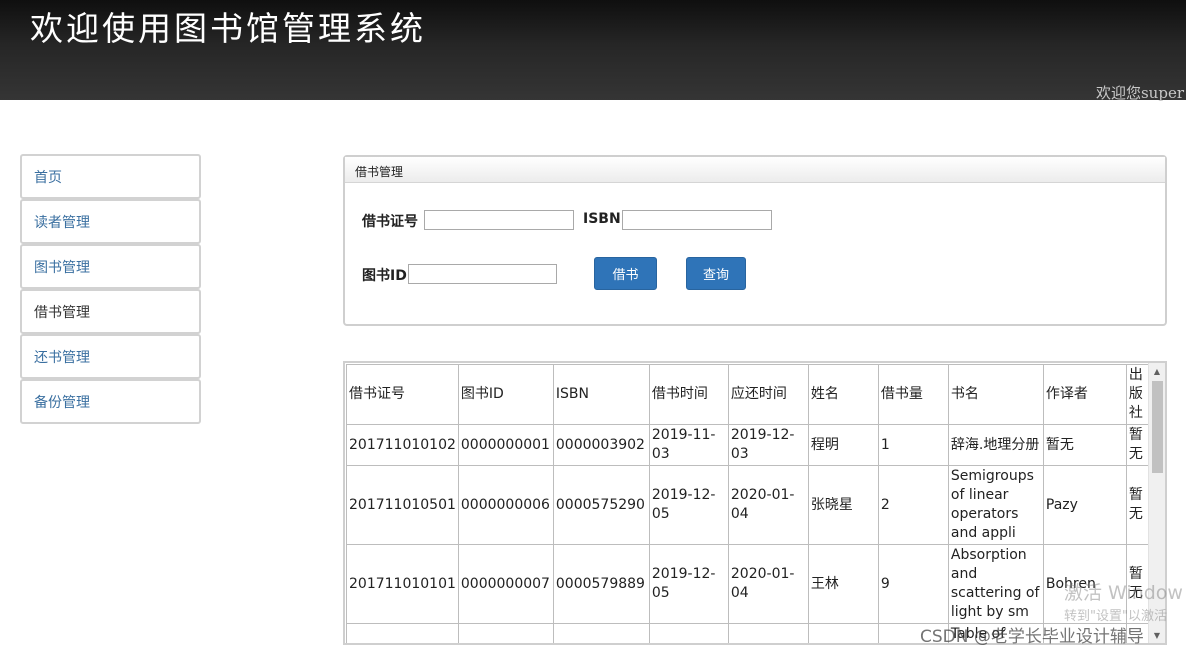 The image size is (1186, 652). Describe the element at coordinates (62, 402) in the screenshot. I see `sidebar-item-label: 备份管理` at that location.